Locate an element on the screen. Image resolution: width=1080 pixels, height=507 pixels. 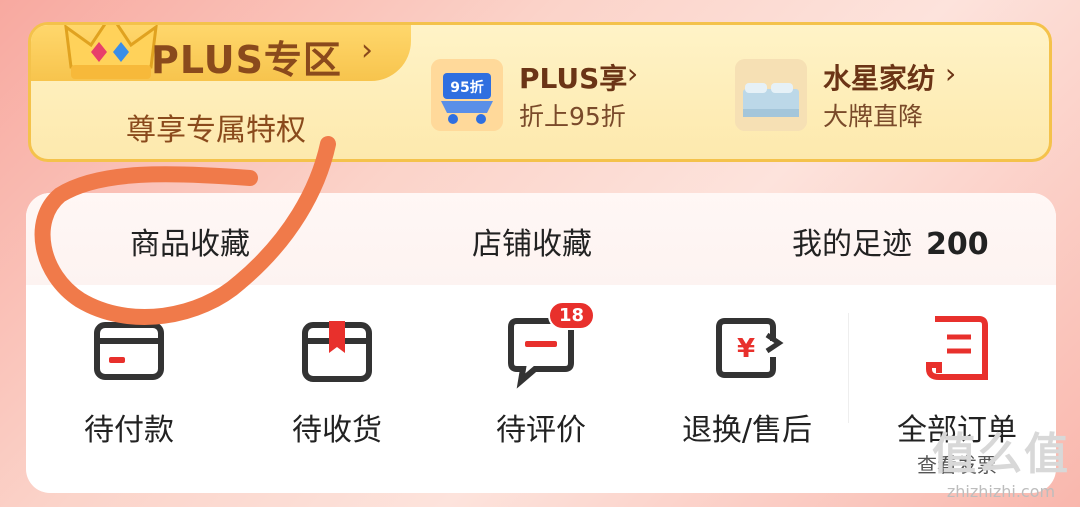
watermark-url: zhizhizhi.com is located at coordinates (1001, 491).